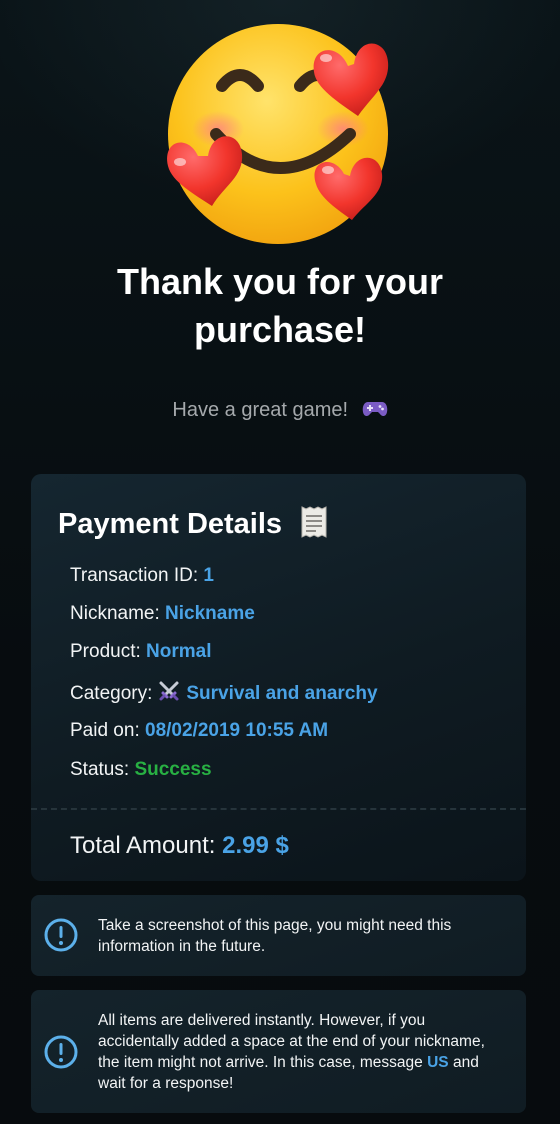 This screenshot has width=560, height=1124. I want to click on nickname-label: Nickname:, so click(115, 613).